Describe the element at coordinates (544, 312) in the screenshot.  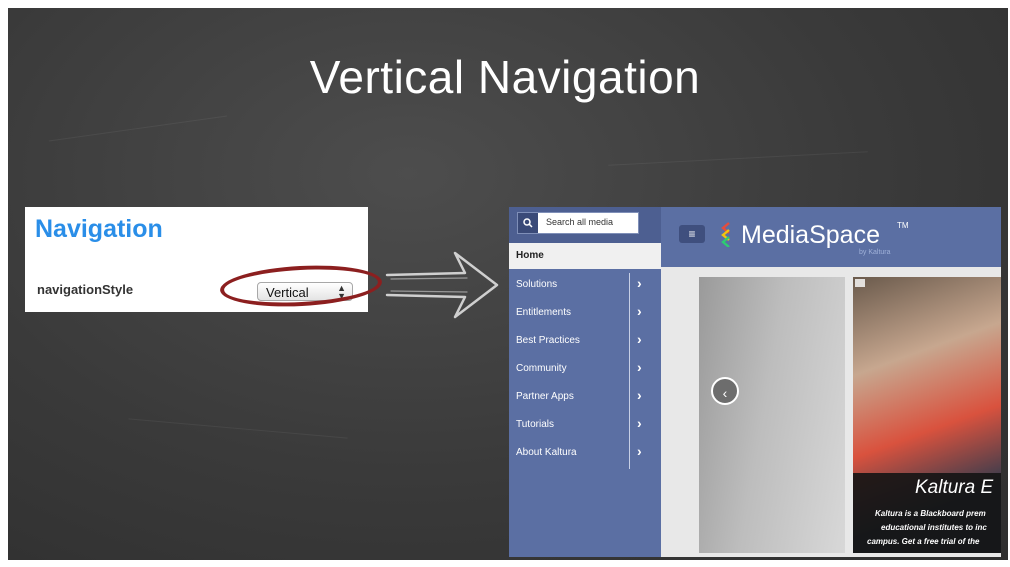
I see `nav-item-label: Entitlements` at that location.